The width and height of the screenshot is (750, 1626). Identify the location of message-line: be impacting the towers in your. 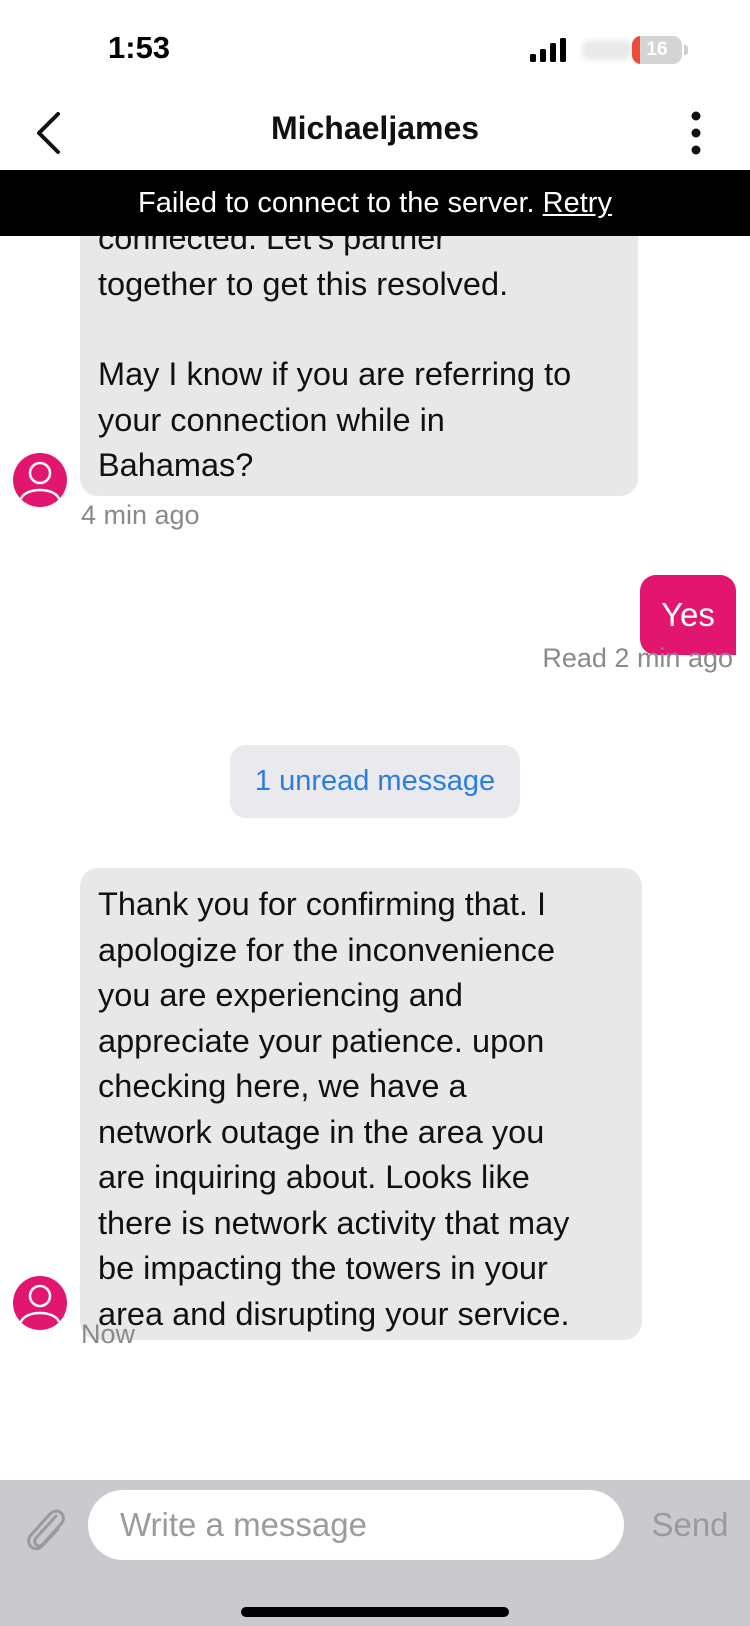
(323, 1268).